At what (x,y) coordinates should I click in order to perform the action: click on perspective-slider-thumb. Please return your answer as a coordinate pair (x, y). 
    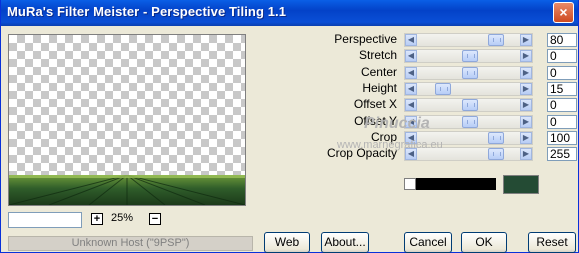
    Looking at the image, I should click on (496, 40).